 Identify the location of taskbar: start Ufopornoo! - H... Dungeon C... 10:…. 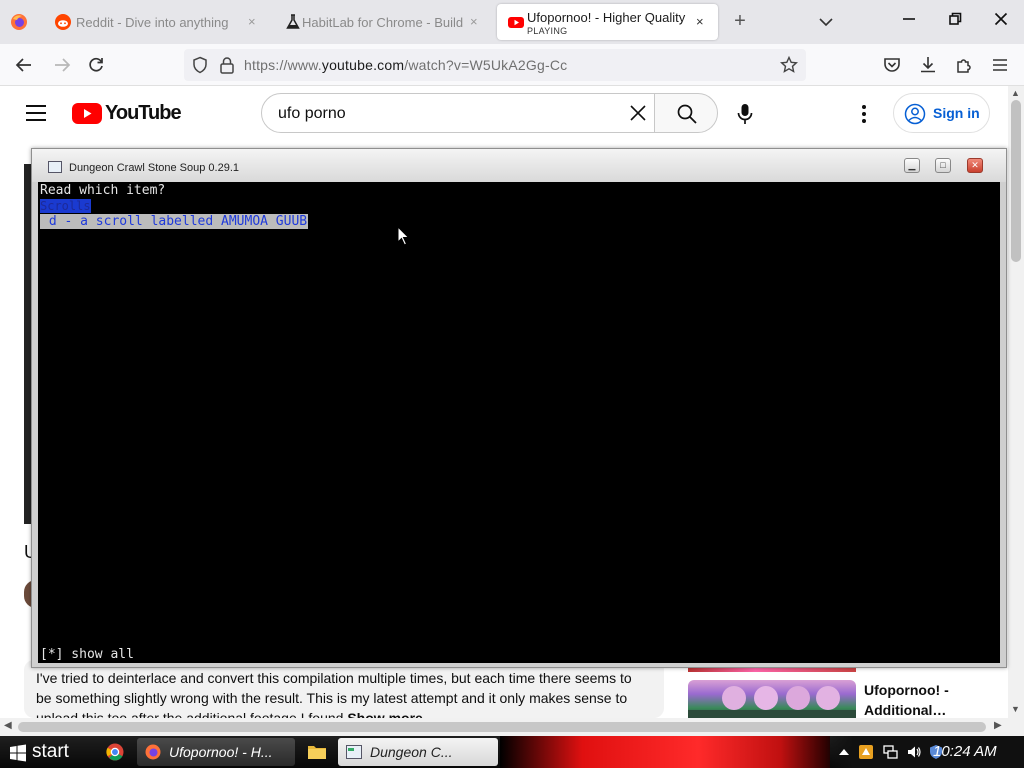
(512, 752).